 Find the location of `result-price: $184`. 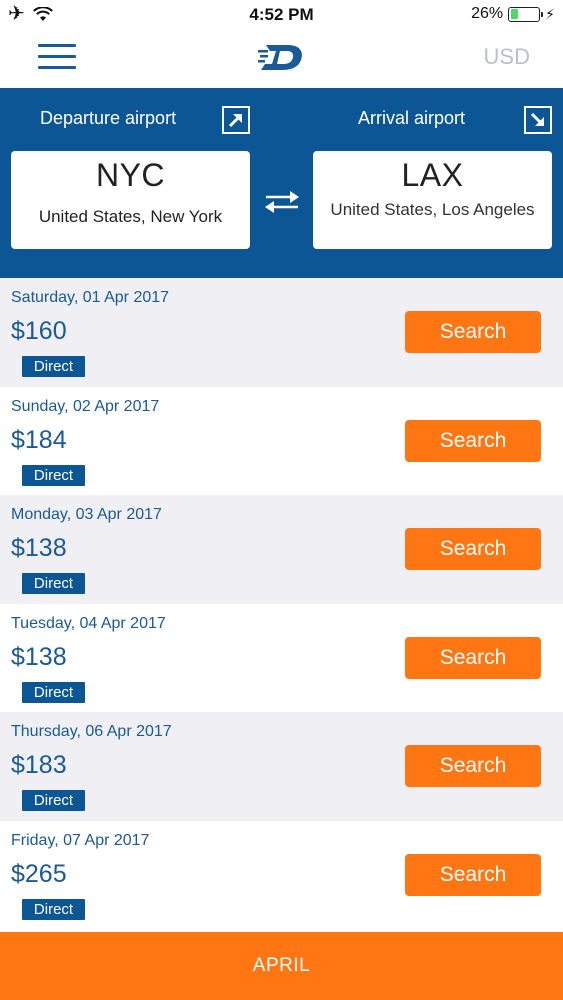

result-price: $184 is located at coordinates (39, 439).